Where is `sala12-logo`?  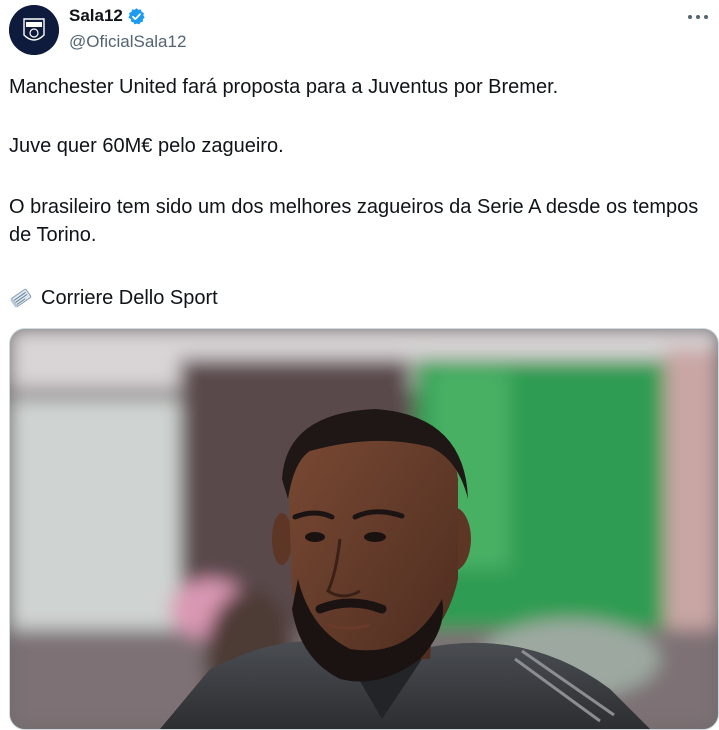 sala12-logo is located at coordinates (34, 30).